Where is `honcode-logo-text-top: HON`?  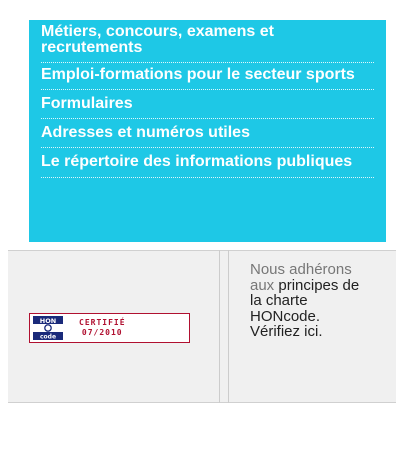
honcode-logo-text-top: HON is located at coordinates (48, 321).